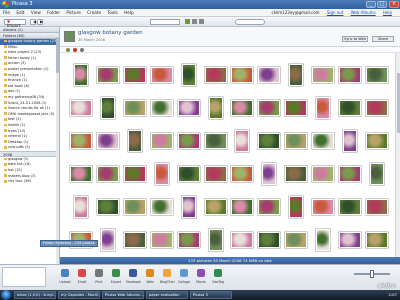 This screenshot has width=400, height=300. I want to click on collage-icon, so click(184, 273).